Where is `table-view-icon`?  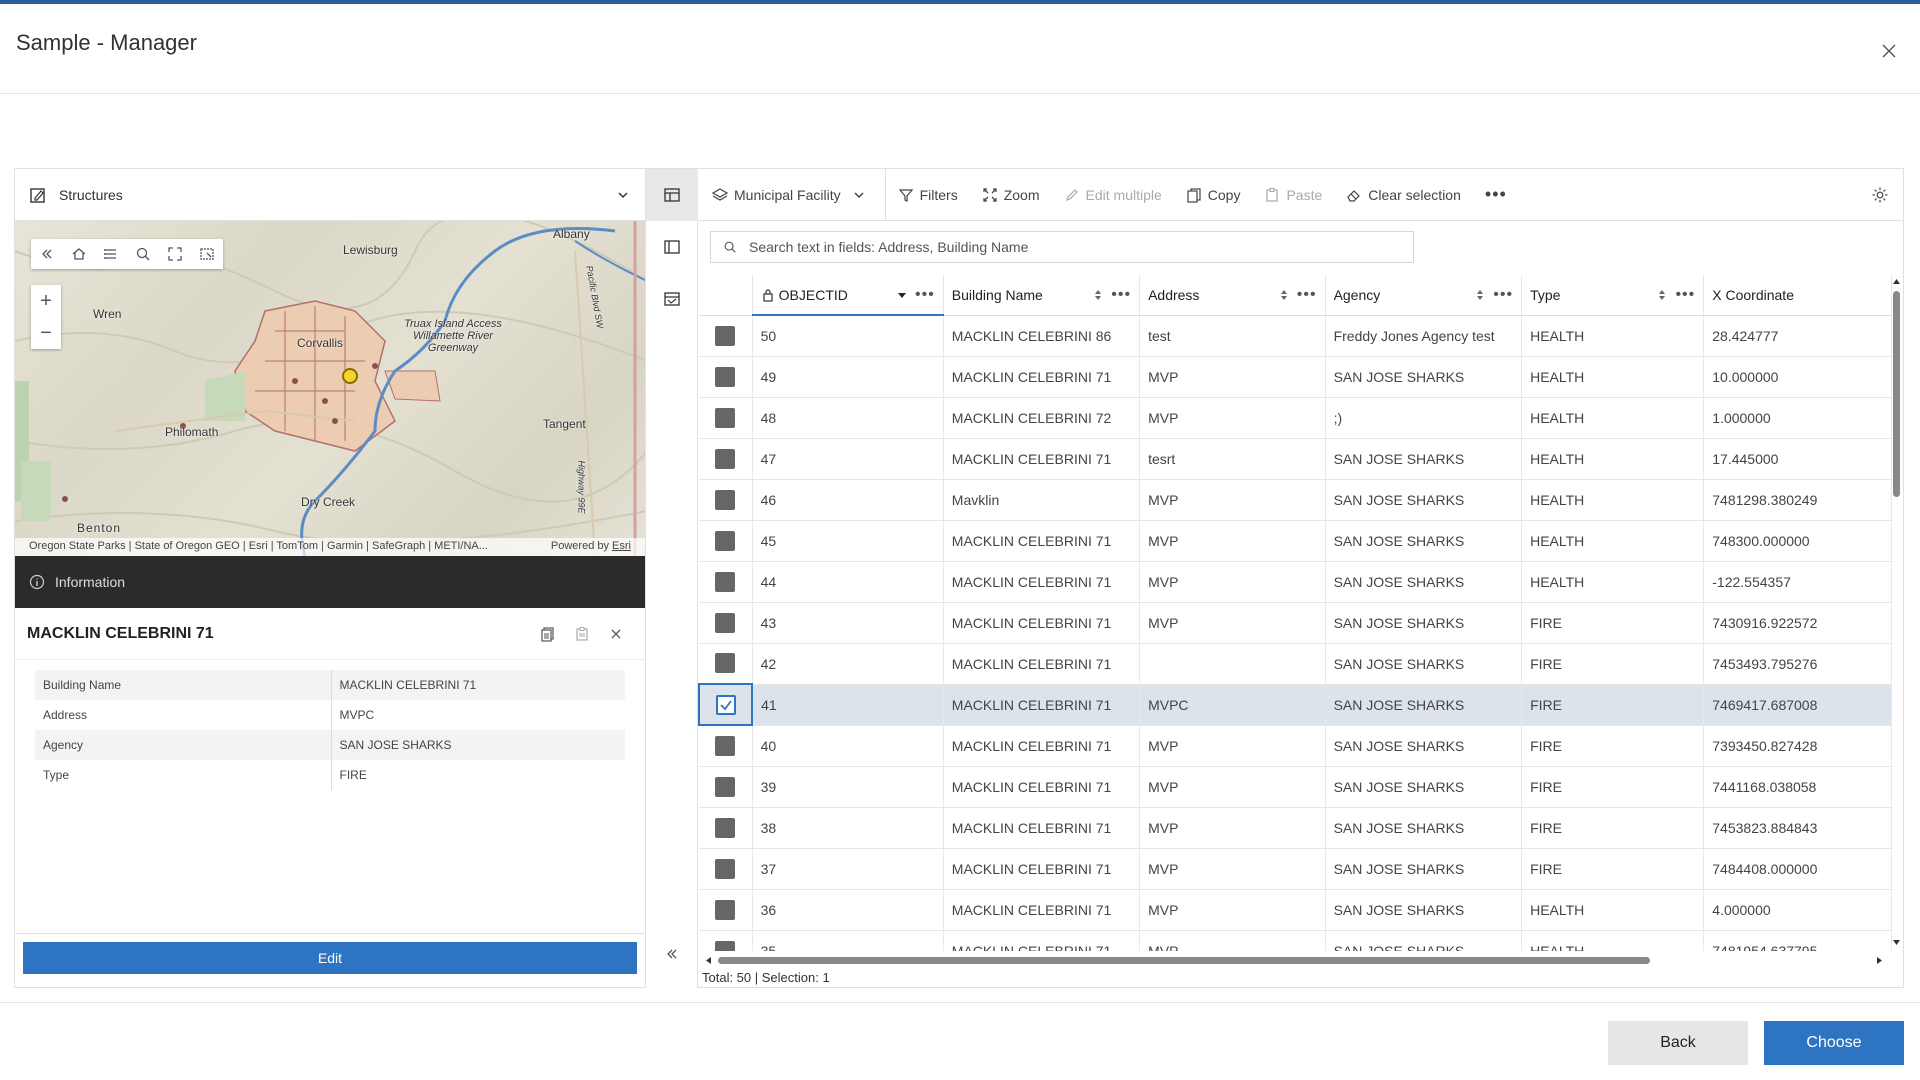
table-view-icon is located at coordinates (672, 195).